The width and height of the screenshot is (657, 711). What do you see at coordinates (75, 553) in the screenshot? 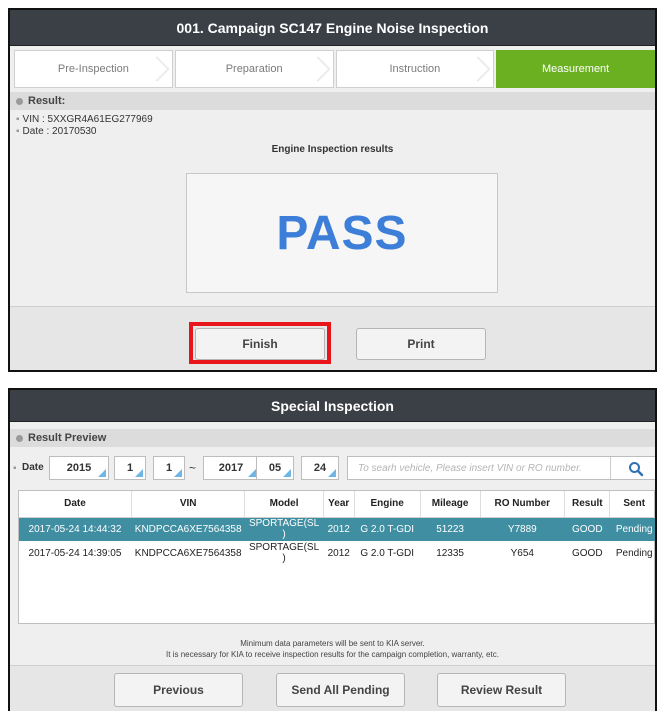
I see `cell-date: 2017-05-24 14:39:05` at bounding box center [75, 553].